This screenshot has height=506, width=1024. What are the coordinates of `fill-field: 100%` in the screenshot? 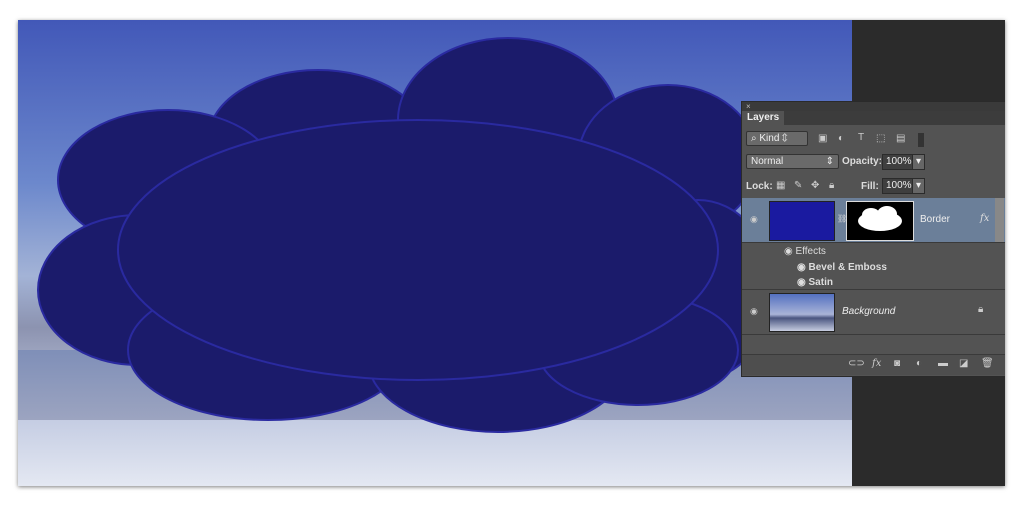 It's located at (899, 186).